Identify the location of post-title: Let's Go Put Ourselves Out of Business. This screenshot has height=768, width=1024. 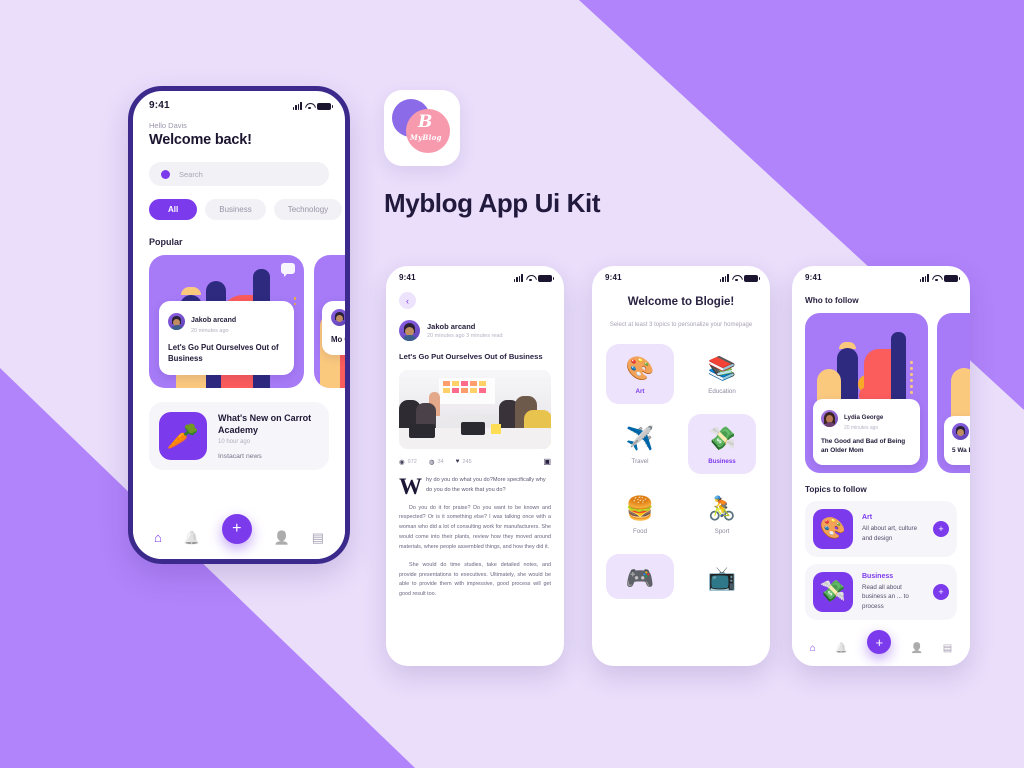
(223, 353).